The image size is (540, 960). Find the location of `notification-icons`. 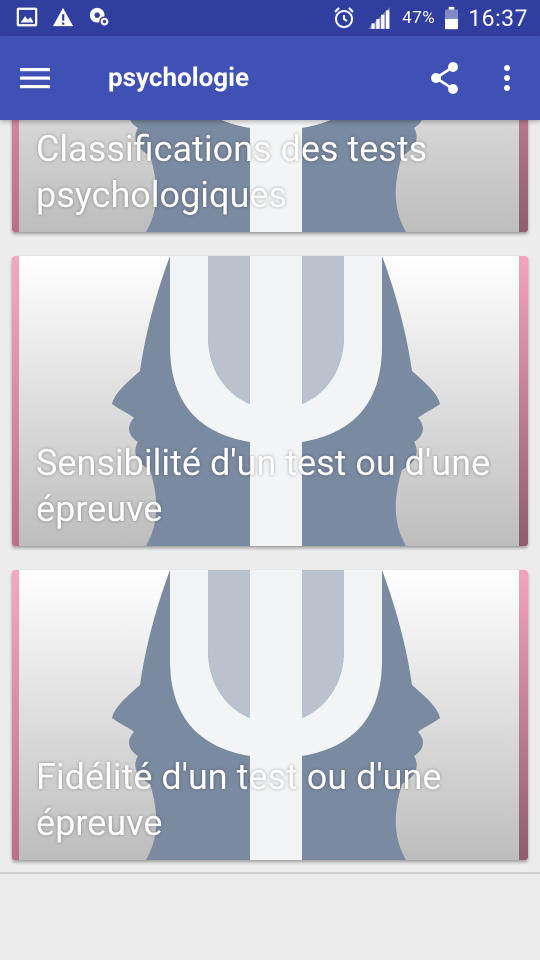

notification-icons is located at coordinates (63, 17).